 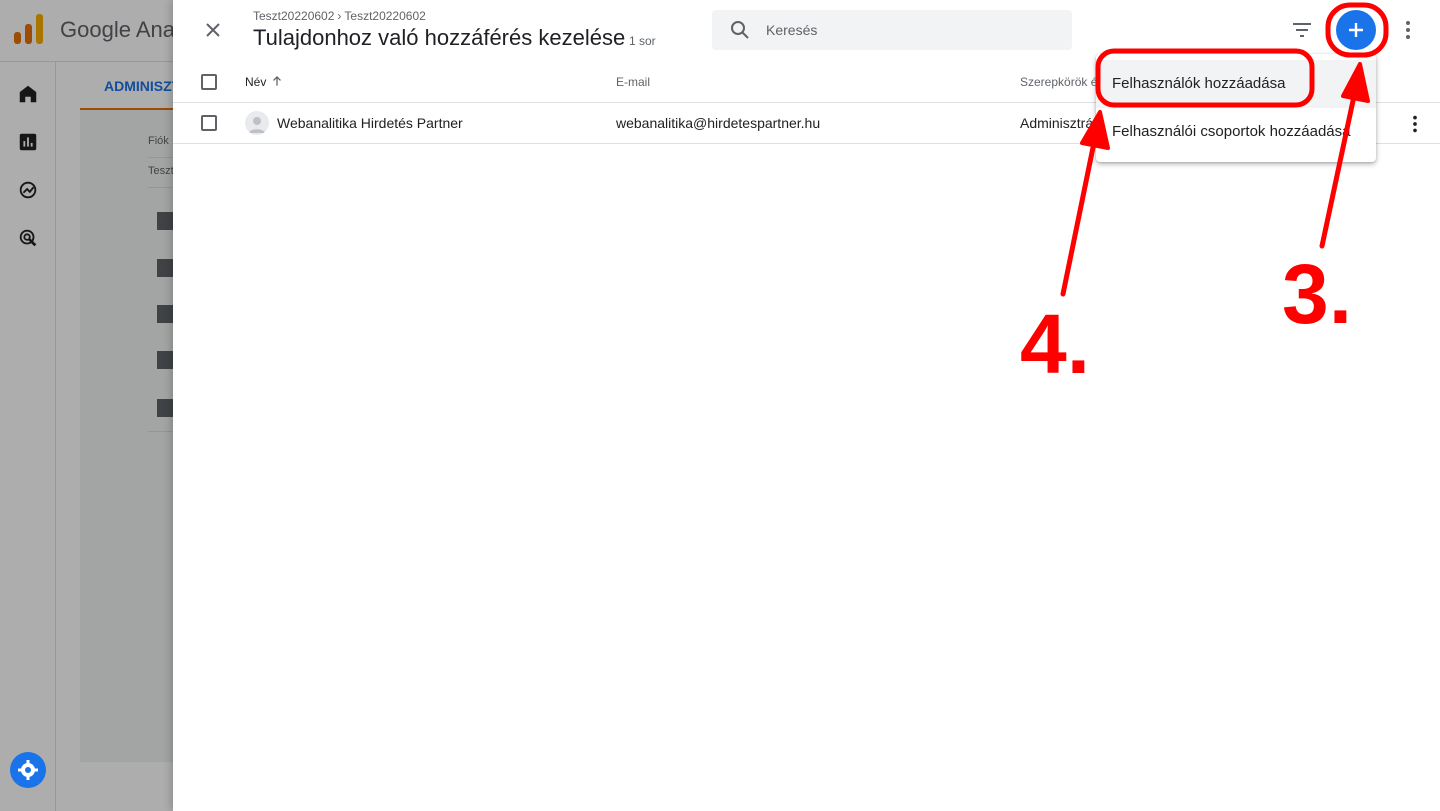 What do you see at coordinates (1058, 82) in the screenshot?
I see `column-header-roles: Szerepkörök é` at bounding box center [1058, 82].